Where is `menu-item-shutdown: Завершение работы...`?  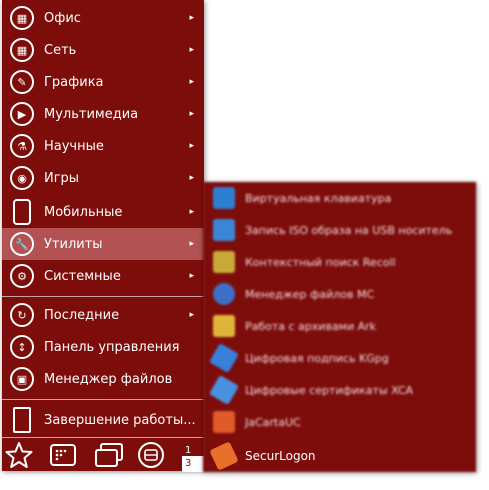 menu-item-shutdown: Завершение работы... is located at coordinates (103, 420).